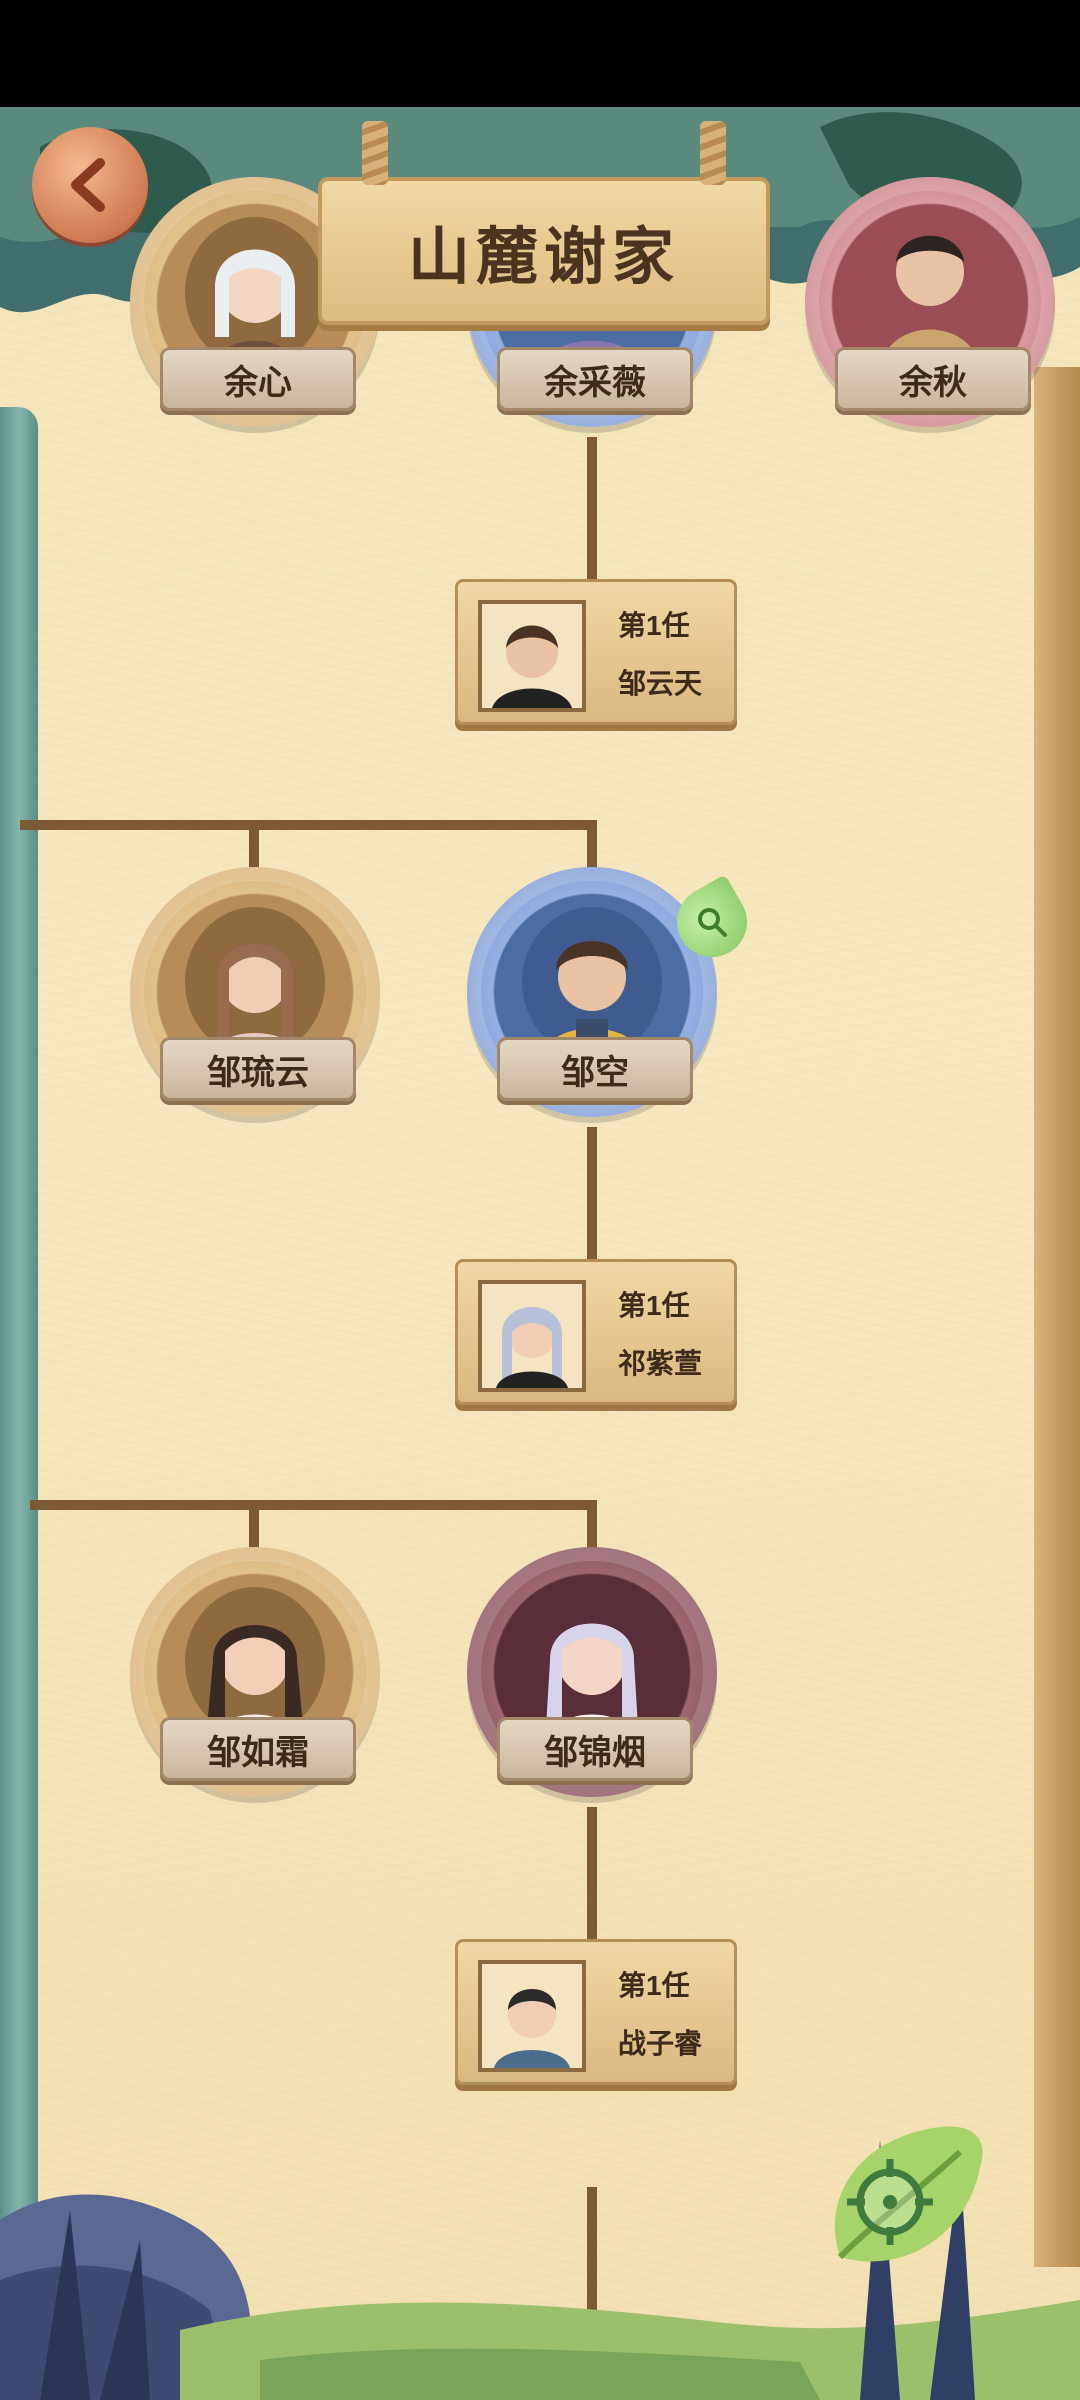 This screenshot has width=1080, height=2400. Describe the element at coordinates (596, 1332) in the screenshot. I see `spouse-card: 第1任 祁紫萱` at that location.